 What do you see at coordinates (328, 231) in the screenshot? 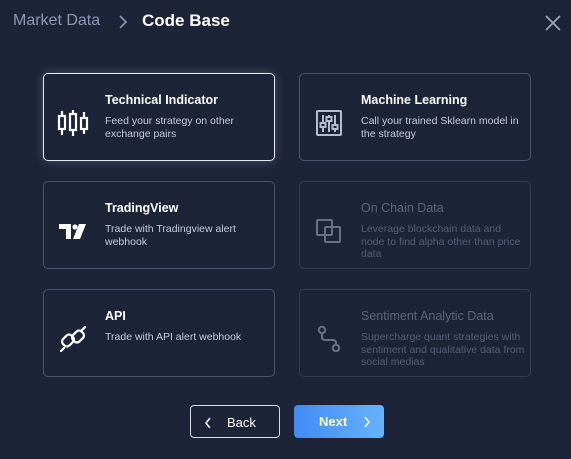
I see `overlapping-squares-icon` at bounding box center [328, 231].